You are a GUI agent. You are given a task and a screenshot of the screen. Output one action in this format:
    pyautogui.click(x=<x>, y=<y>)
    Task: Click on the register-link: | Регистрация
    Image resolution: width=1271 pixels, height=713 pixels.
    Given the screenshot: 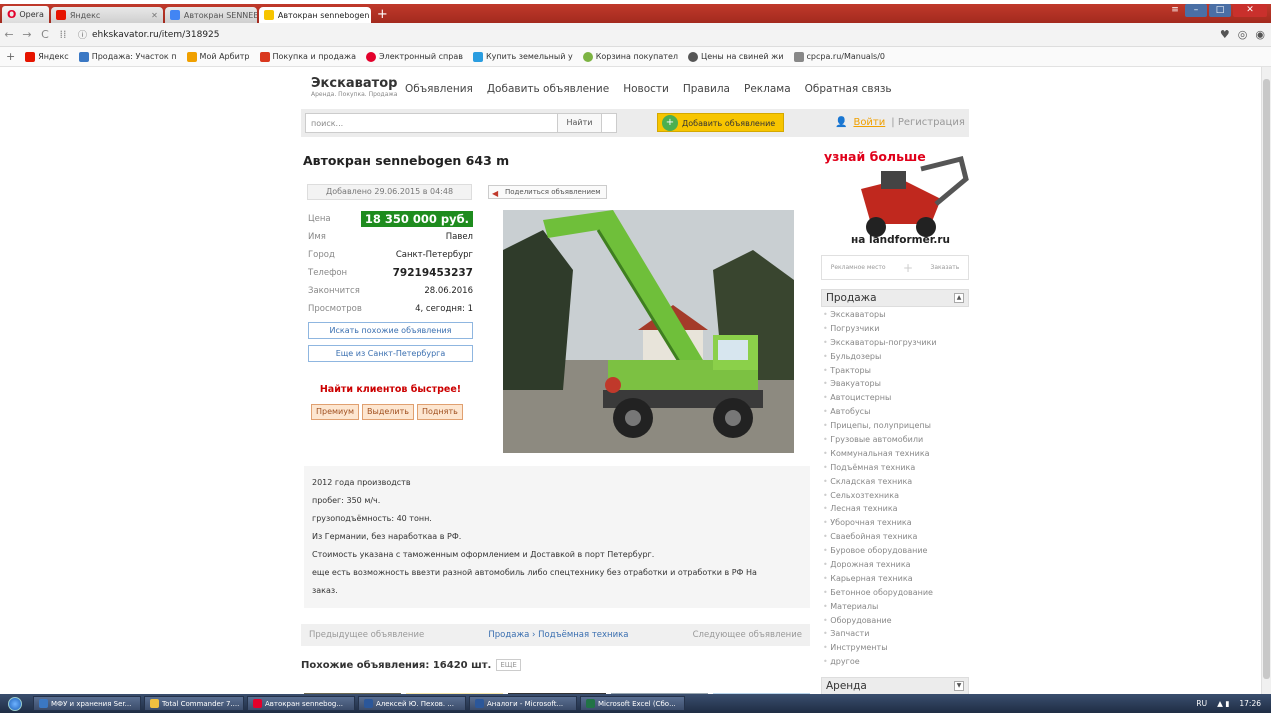 What is the action you would take?
    pyautogui.click(x=928, y=122)
    